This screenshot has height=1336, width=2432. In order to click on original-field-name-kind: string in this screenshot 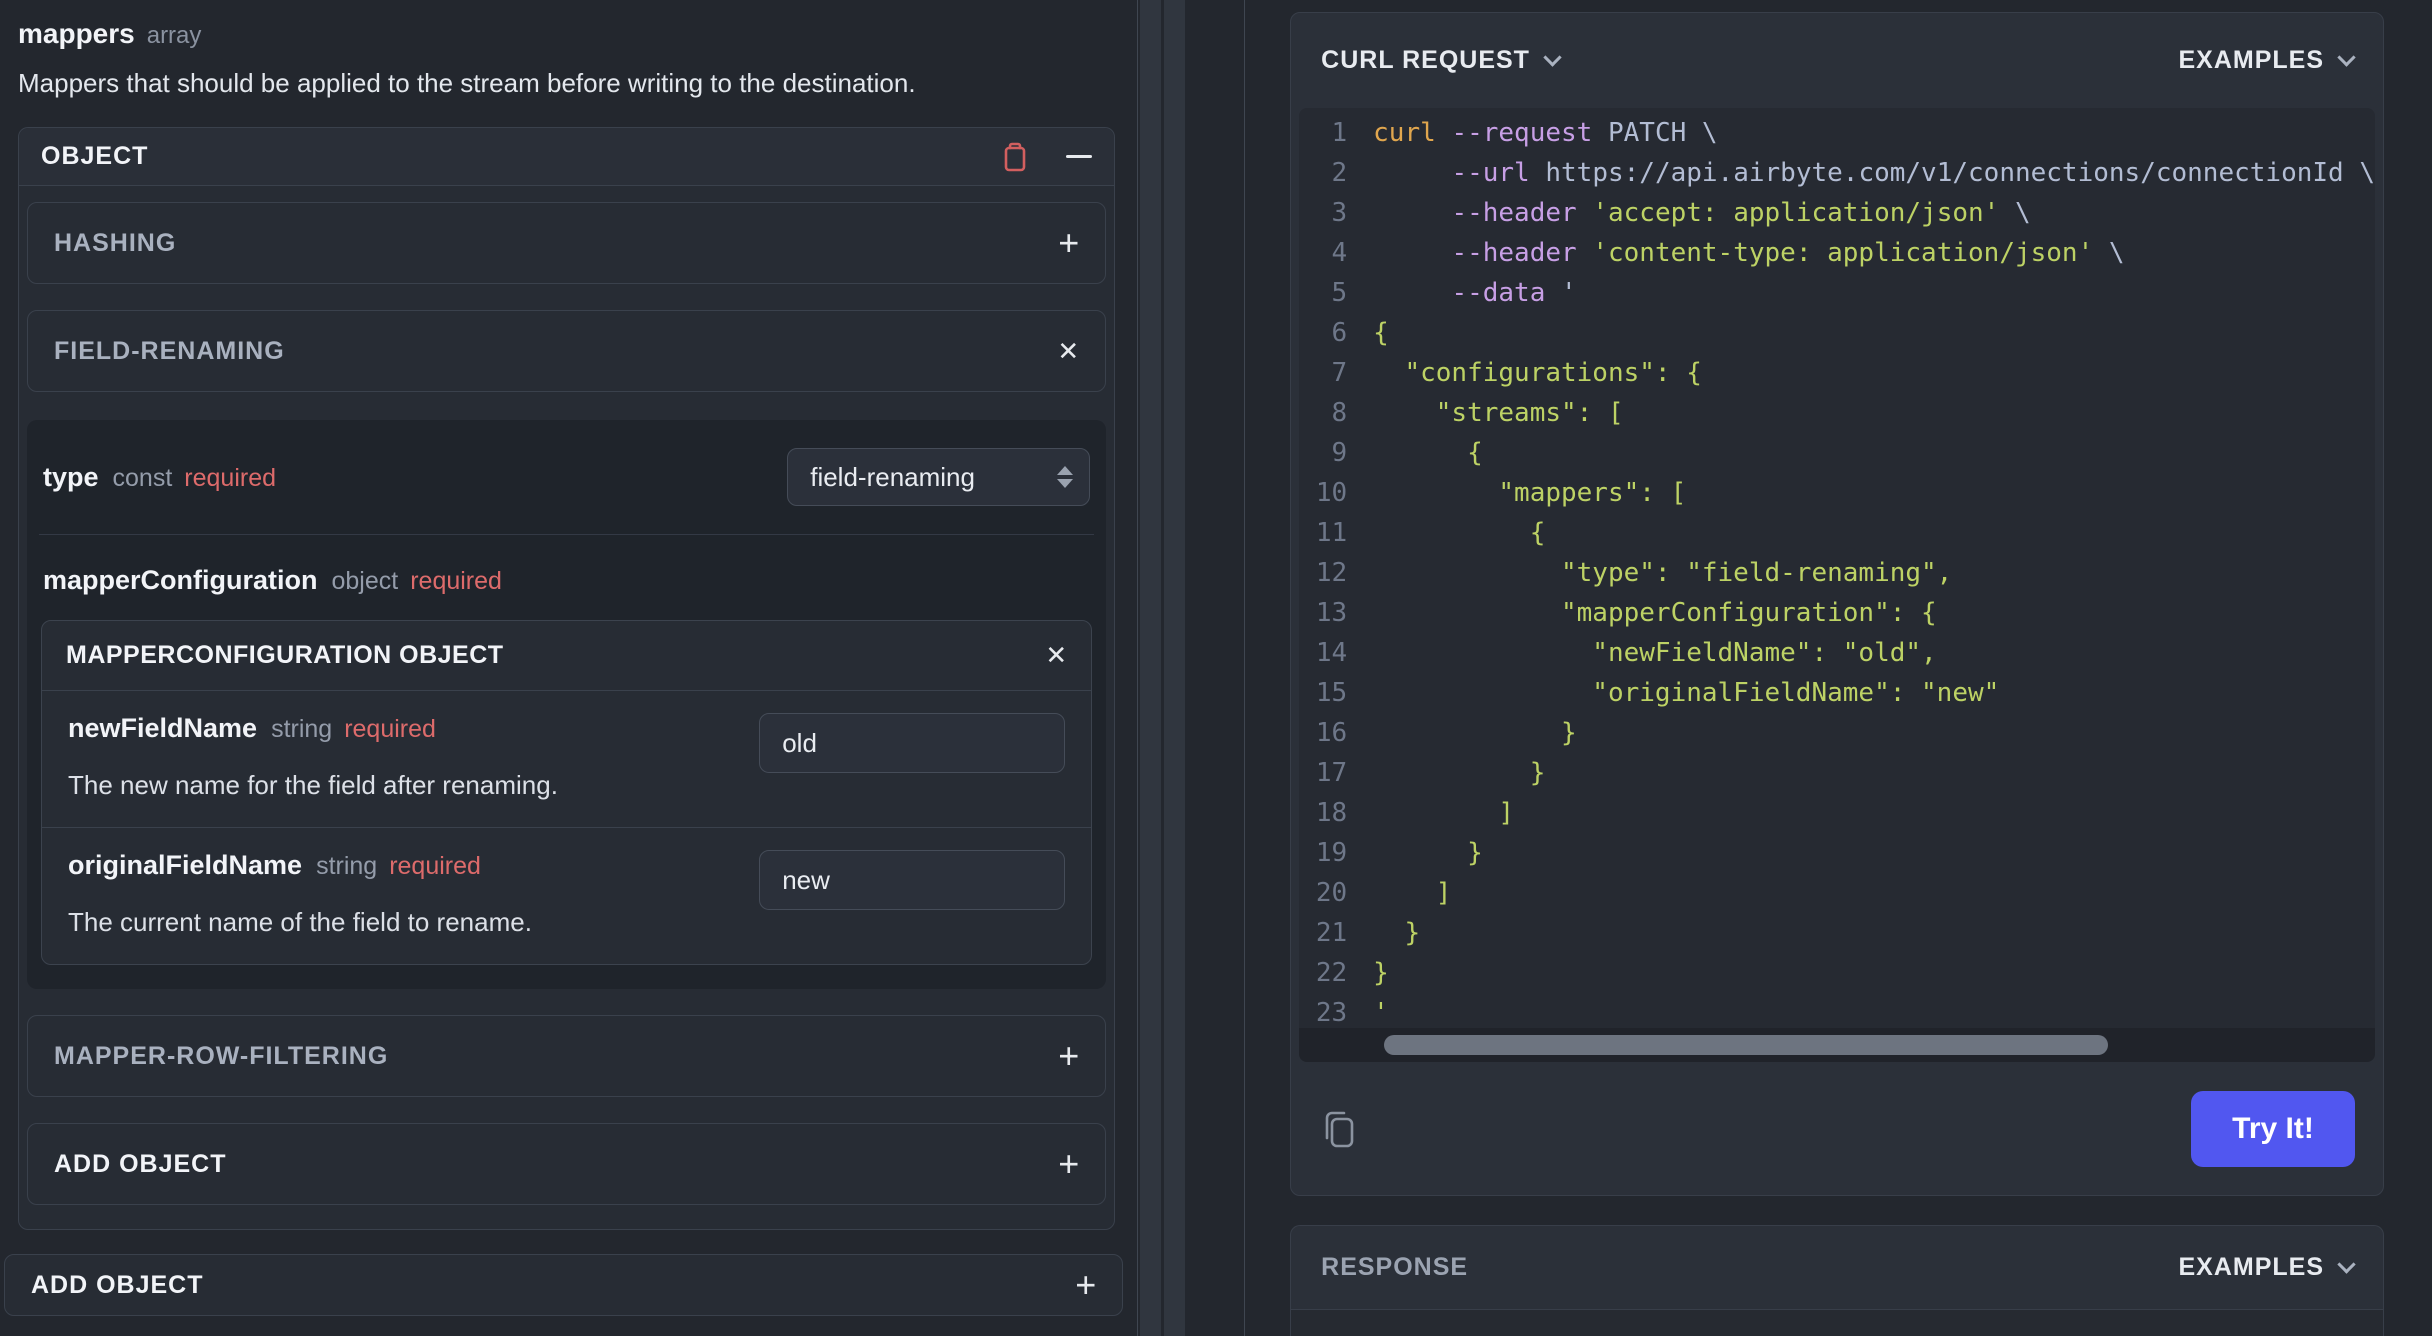, I will do `click(347, 866)`.